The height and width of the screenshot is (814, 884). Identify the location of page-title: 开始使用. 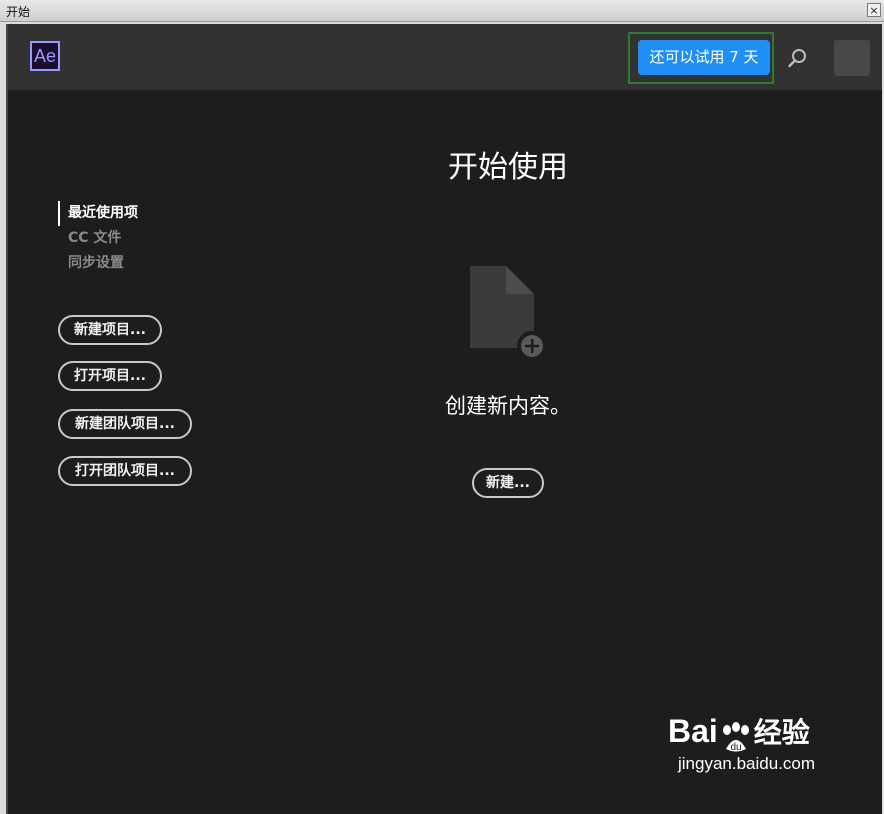
(508, 167).